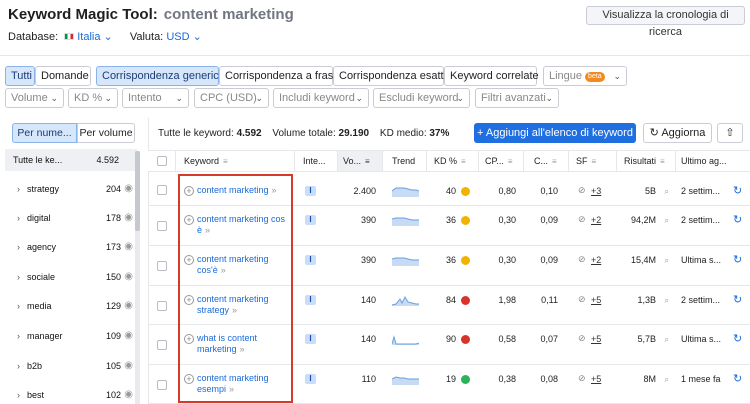 This screenshot has width=750, height=404. Describe the element at coordinates (596, 191) in the screenshot. I see `serp-features-count: +3` at that location.